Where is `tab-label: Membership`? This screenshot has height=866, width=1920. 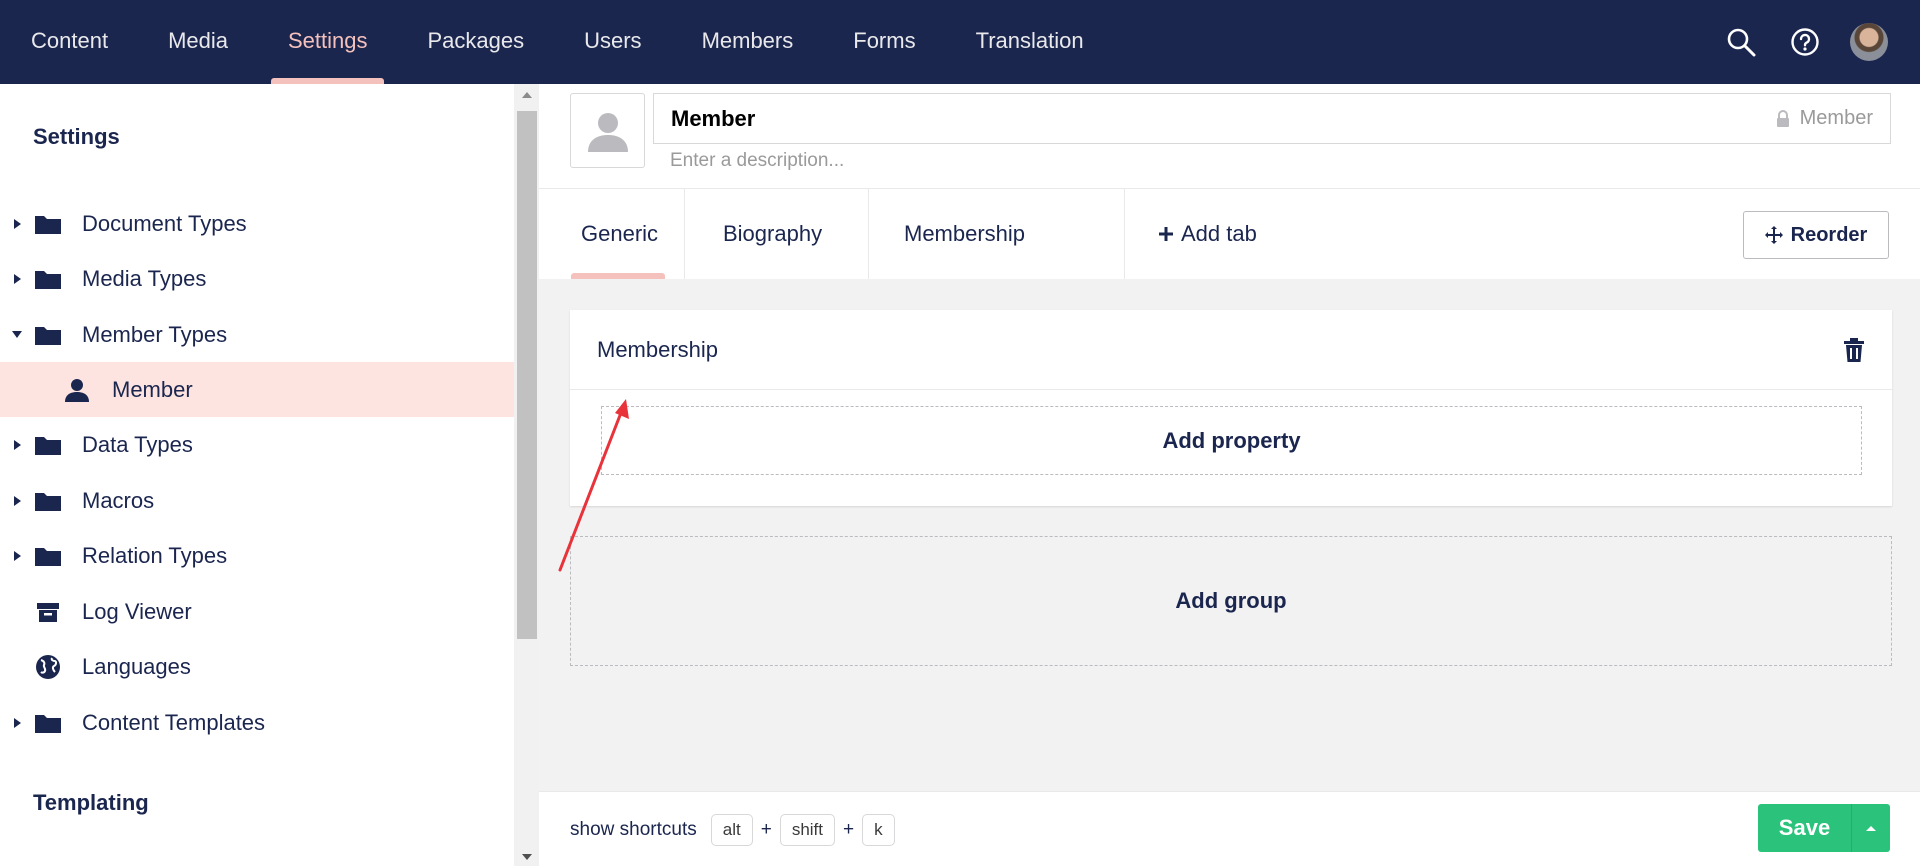 tab-label: Membership is located at coordinates (965, 233).